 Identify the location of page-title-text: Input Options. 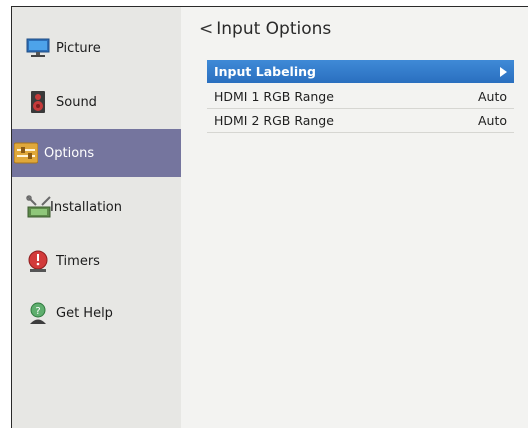
(274, 29).